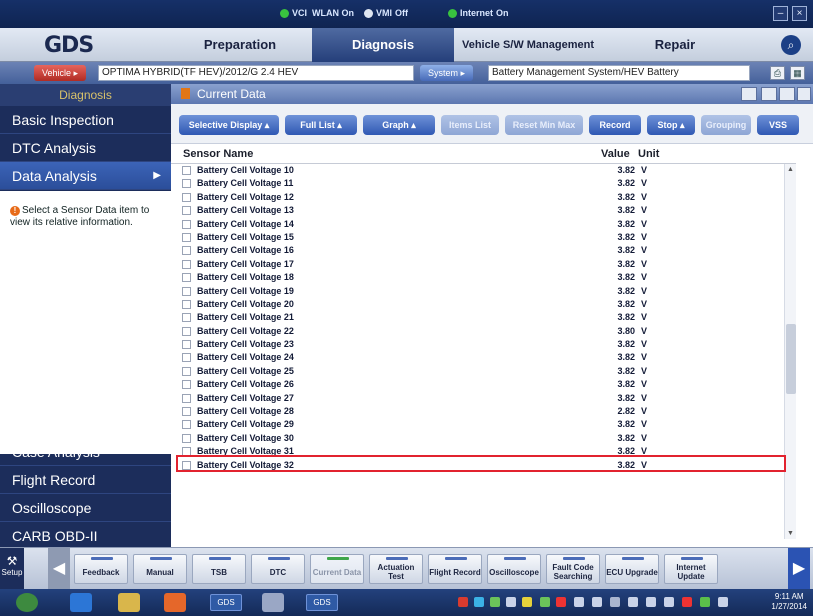 The image size is (813, 616). I want to click on table-row: Battery Cell Voltage 18 3.82 V, so click(483, 277).